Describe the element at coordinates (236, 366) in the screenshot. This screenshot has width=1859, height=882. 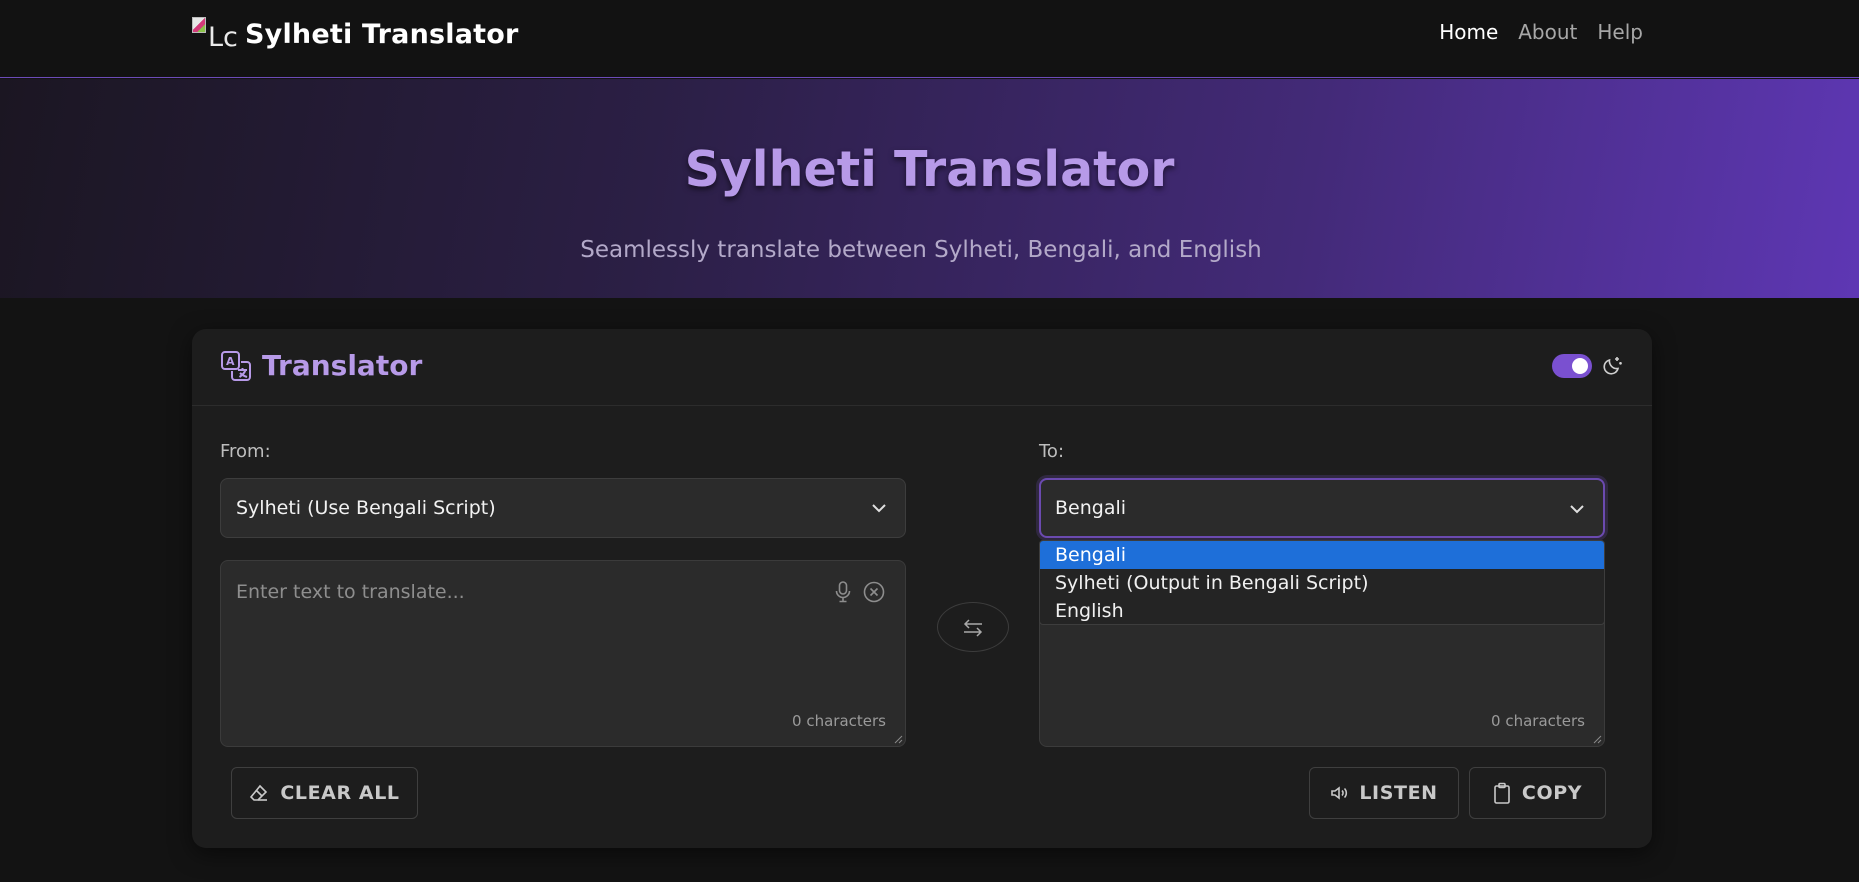
I see `translate-icon: A` at that location.